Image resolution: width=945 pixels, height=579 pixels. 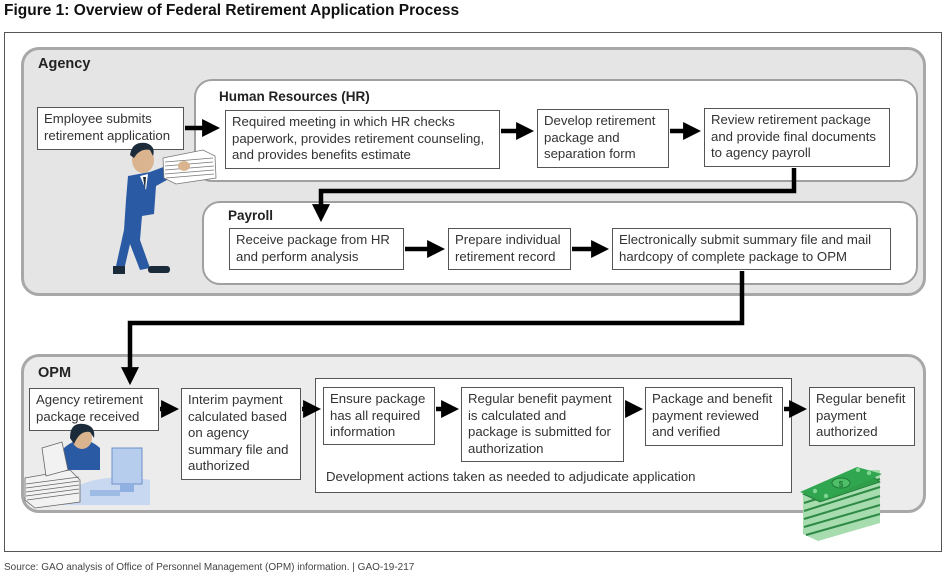 I want to click on woman-at-desk-icon, so click(x=87, y=466).